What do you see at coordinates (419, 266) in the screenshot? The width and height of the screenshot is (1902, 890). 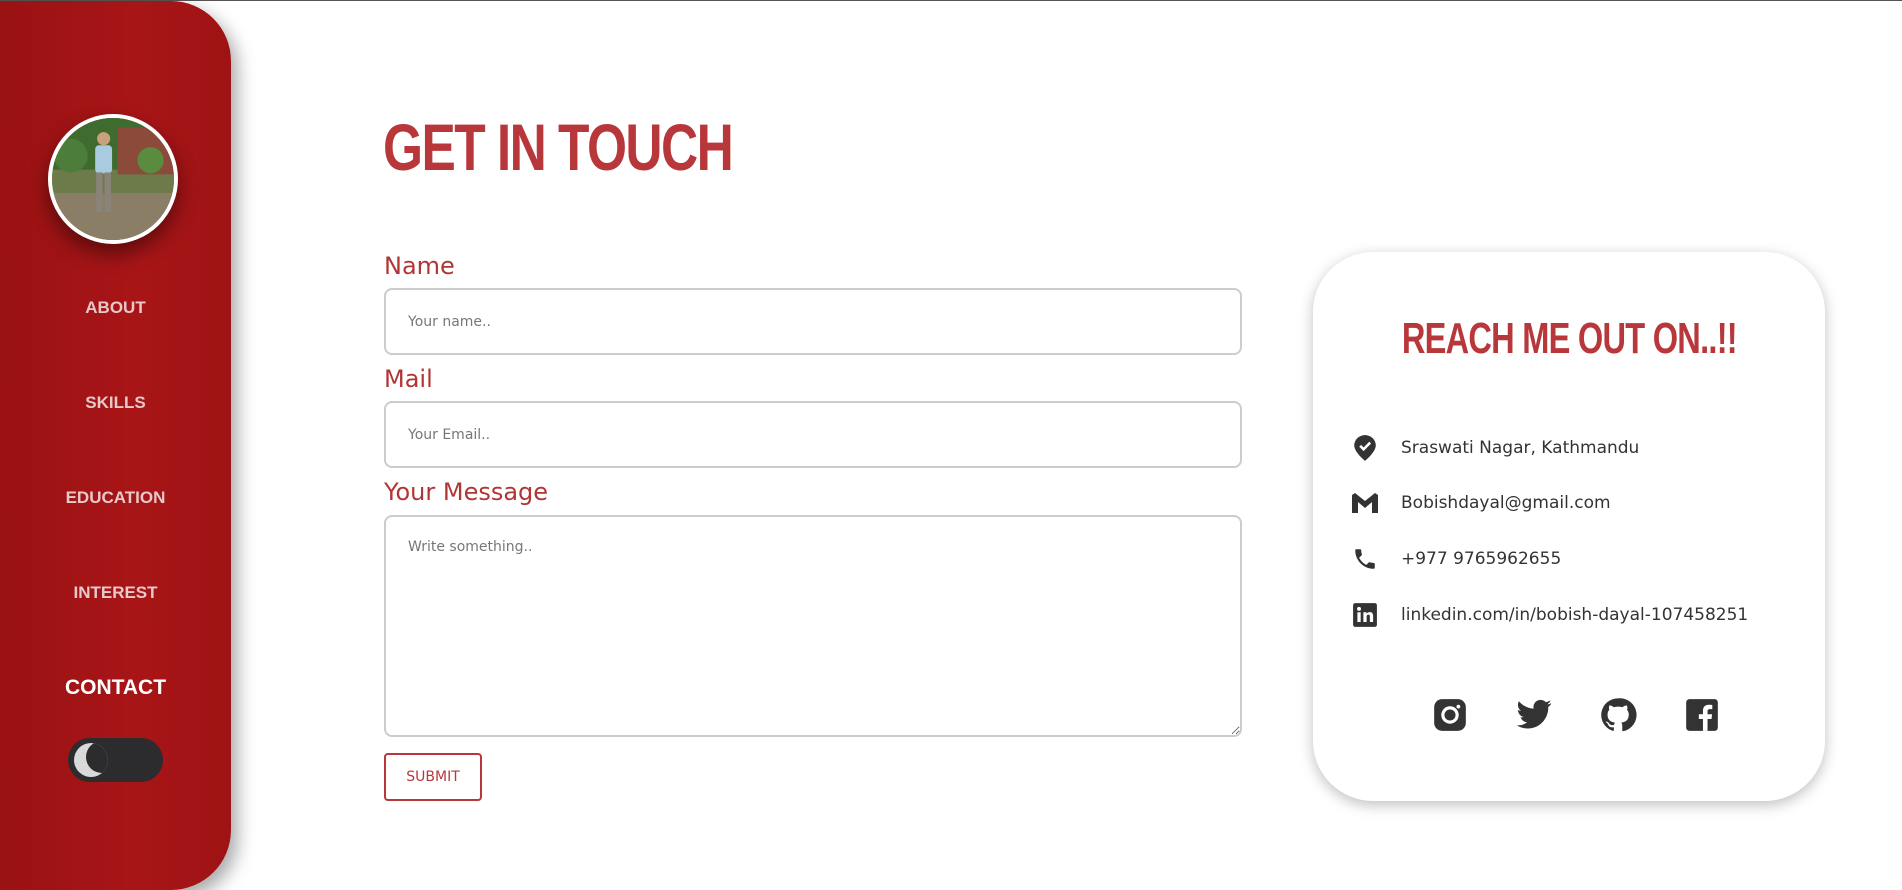 I see `name-label: Name` at bounding box center [419, 266].